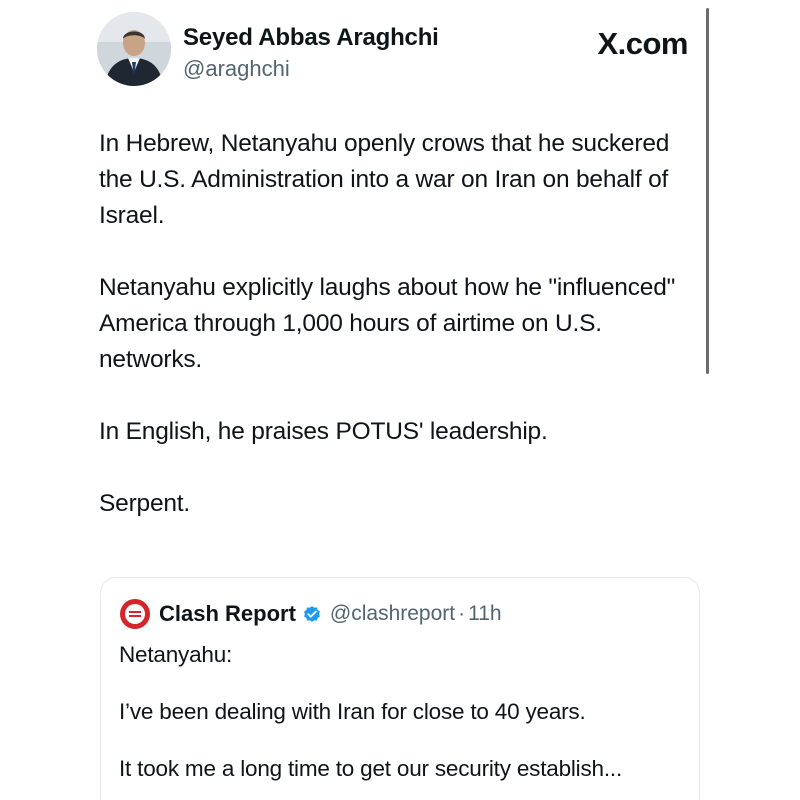 Image resolution: width=800 pixels, height=800 pixels. Describe the element at coordinates (484, 614) in the screenshot. I see `quoted-timestamp: 11h` at that location.